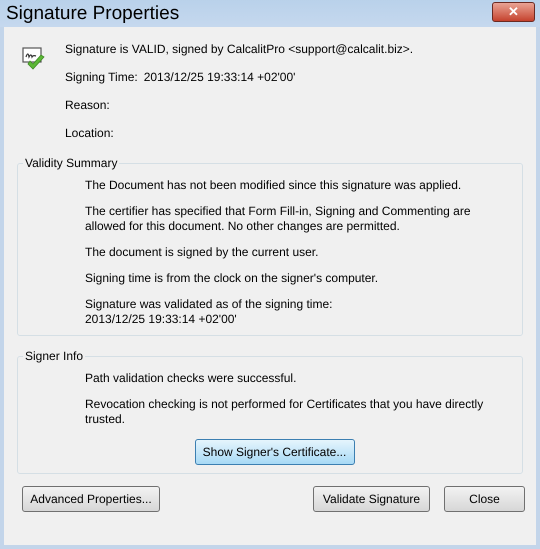 The height and width of the screenshot is (549, 540). What do you see at coordinates (273, 185) in the screenshot?
I see `message-text: The Document has not been modified since this signature was applied.` at bounding box center [273, 185].